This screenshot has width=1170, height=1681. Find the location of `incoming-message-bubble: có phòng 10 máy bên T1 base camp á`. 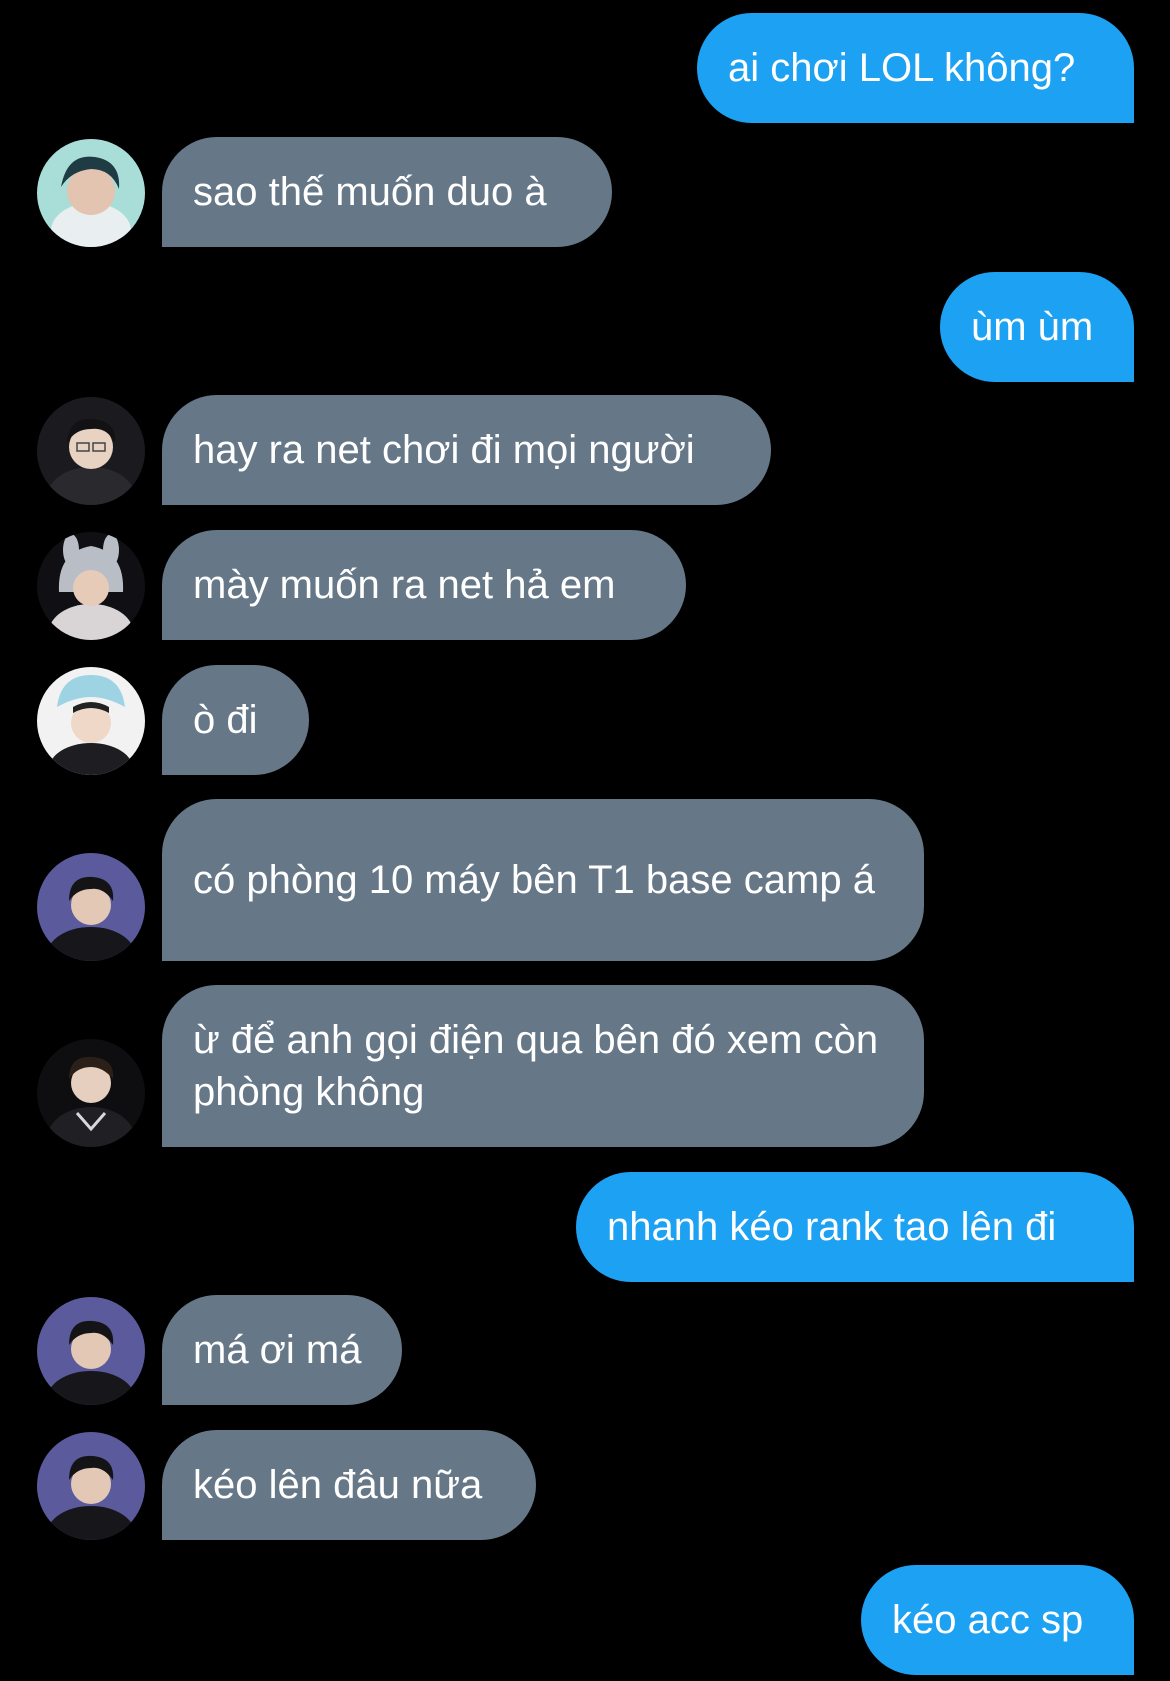

incoming-message-bubble: có phòng 10 máy bên T1 base camp á is located at coordinates (543, 880).